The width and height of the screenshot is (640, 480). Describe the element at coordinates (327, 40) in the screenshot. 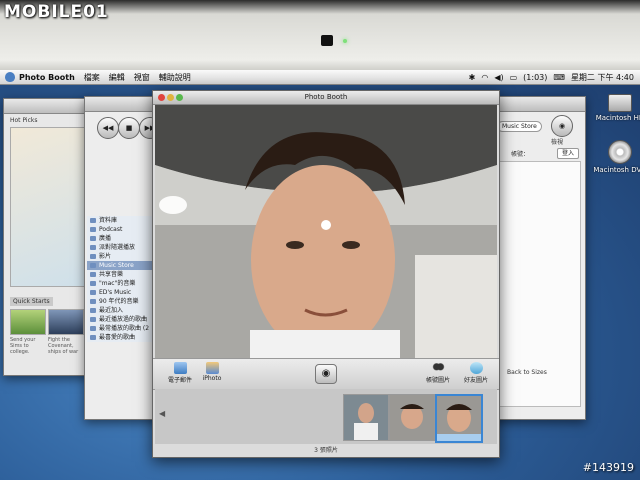

I see `isight-camera` at that location.